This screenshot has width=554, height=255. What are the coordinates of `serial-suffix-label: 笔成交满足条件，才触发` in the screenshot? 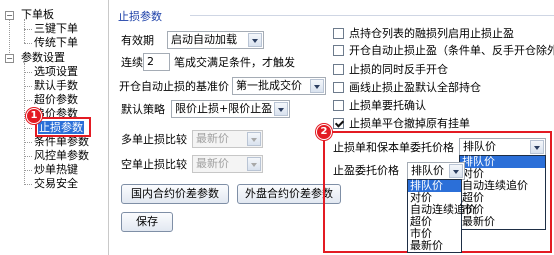 It's located at (234, 62).